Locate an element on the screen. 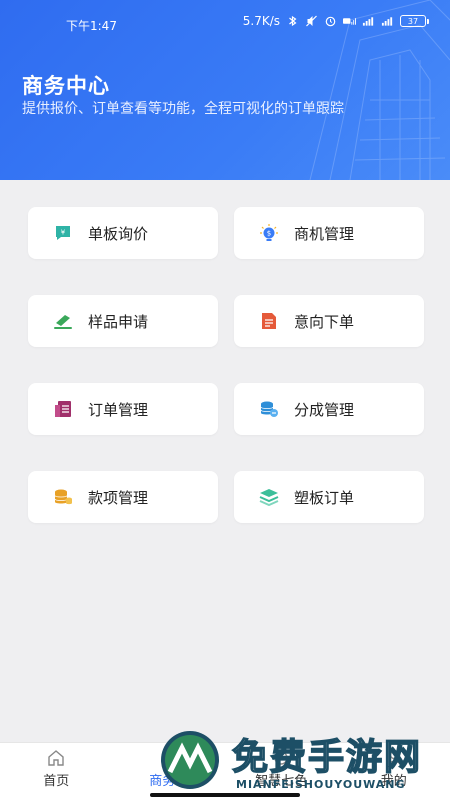 Image resolution: width=450 pixels, height=800 pixels. menu-item-label: 款项管理 is located at coordinates (118, 497).